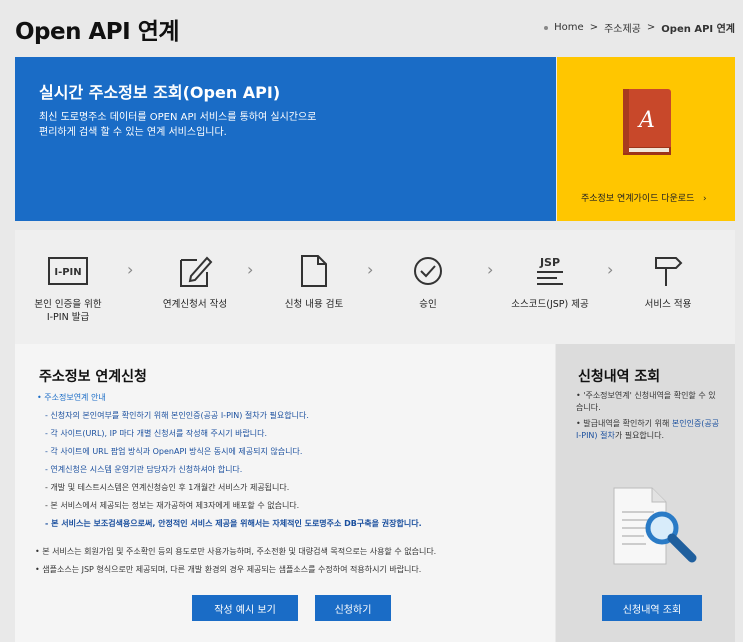 The image size is (743, 642). Describe the element at coordinates (245, 608) in the screenshot. I see `view-example-button: 작성 예시 보기` at that location.